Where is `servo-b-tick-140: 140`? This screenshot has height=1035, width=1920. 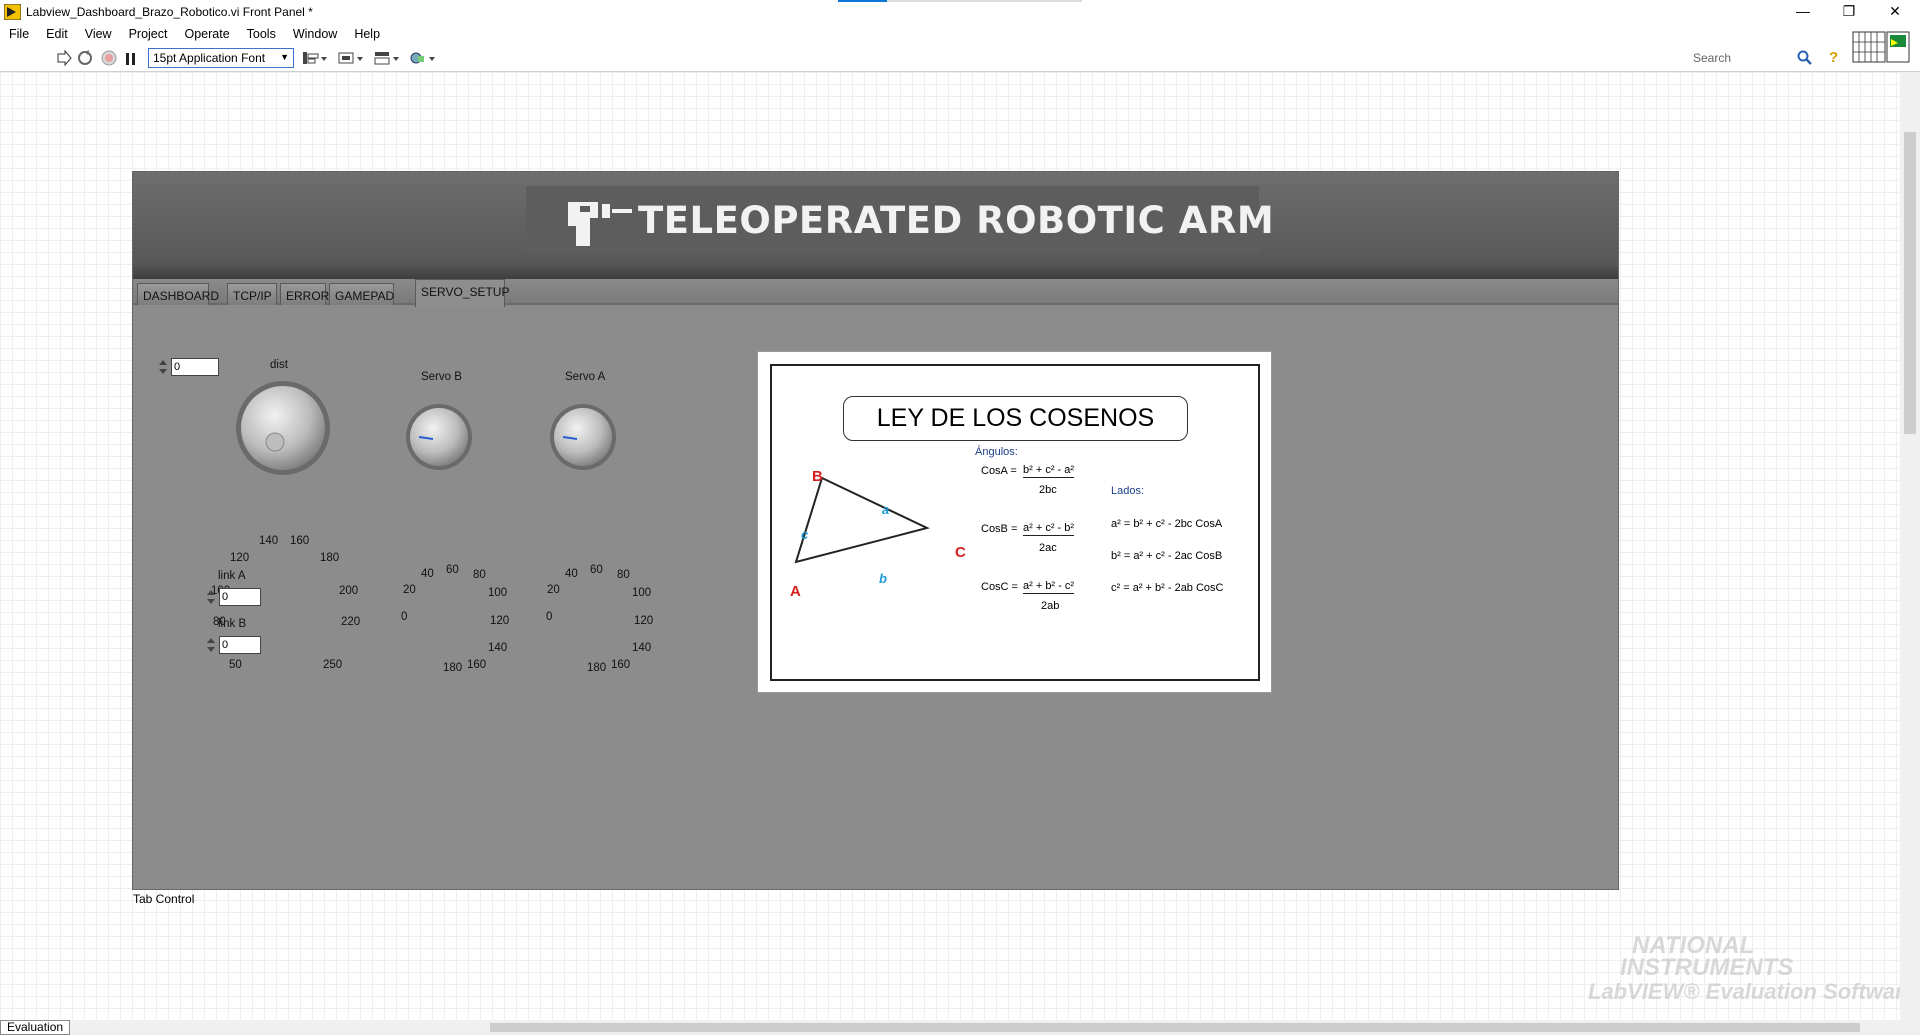
servo-b-tick-140: 140 is located at coordinates (498, 648).